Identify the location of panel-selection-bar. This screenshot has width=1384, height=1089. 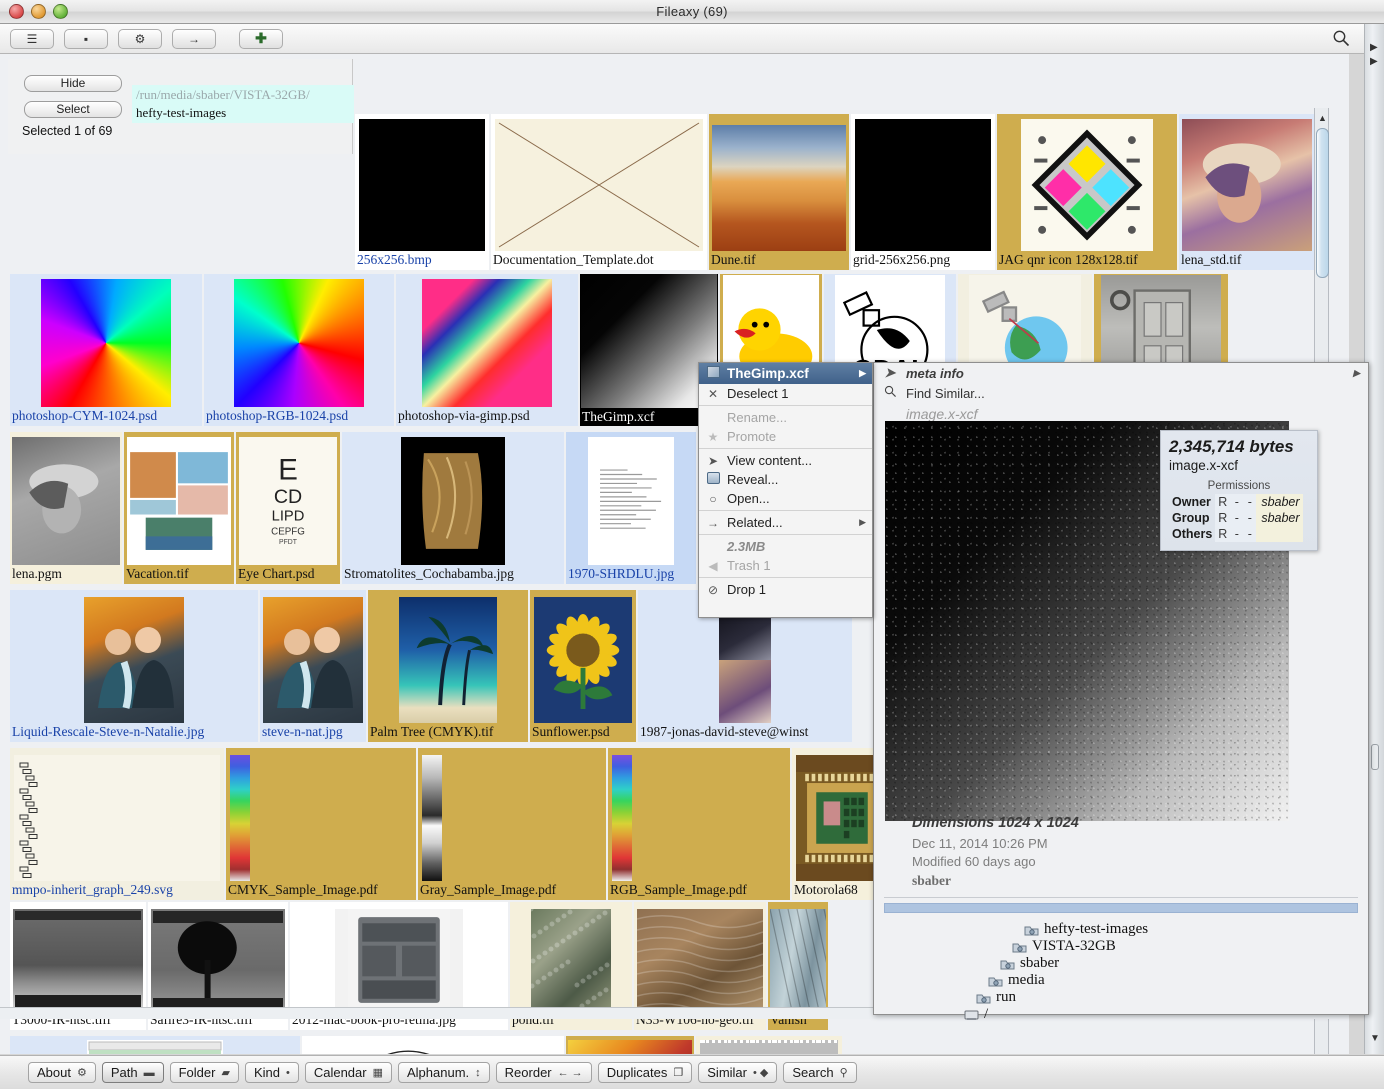
(1121, 908).